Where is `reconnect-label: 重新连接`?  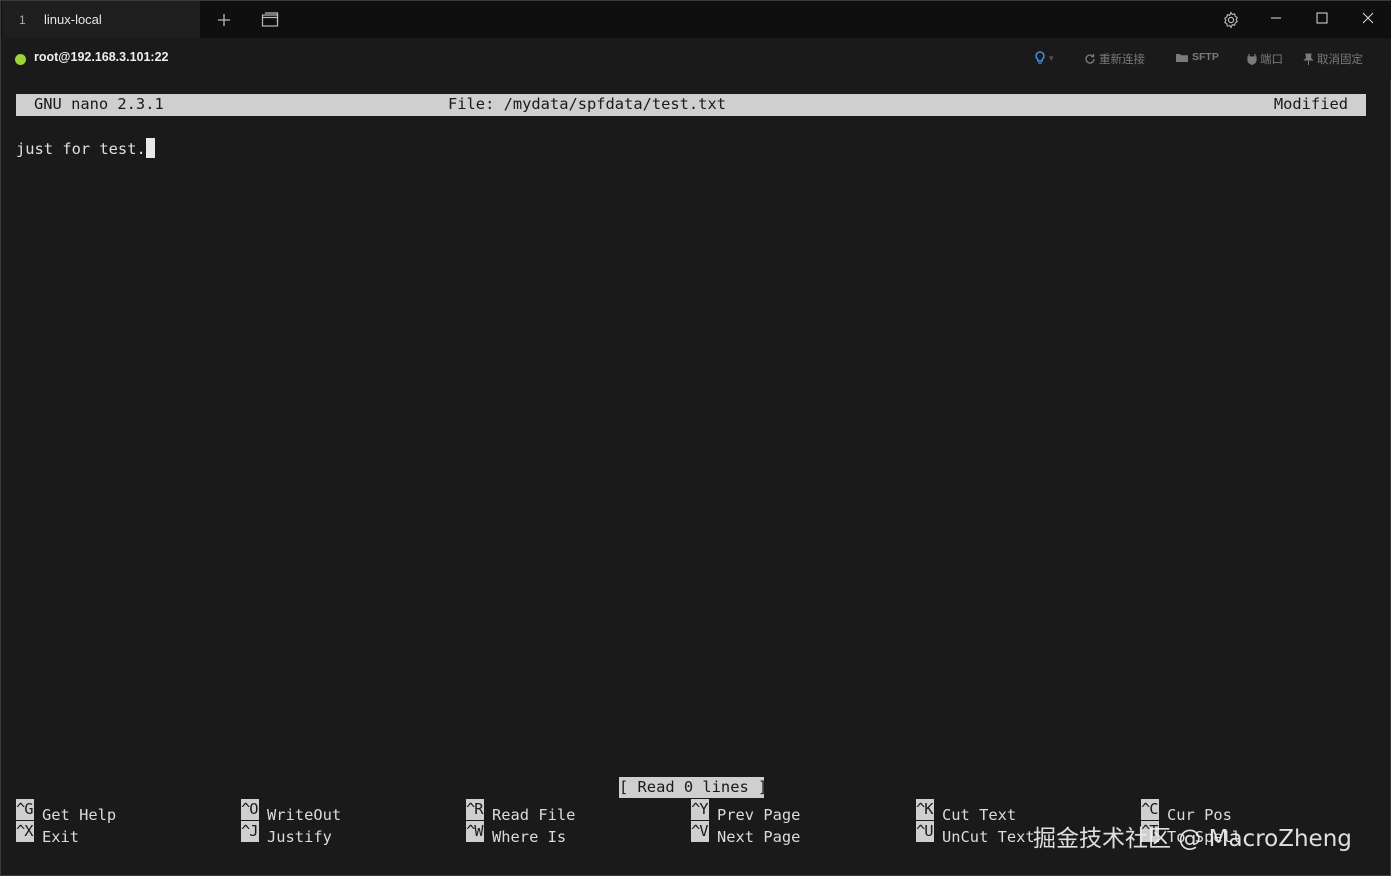
reconnect-label: 重新连接 is located at coordinates (1122, 60).